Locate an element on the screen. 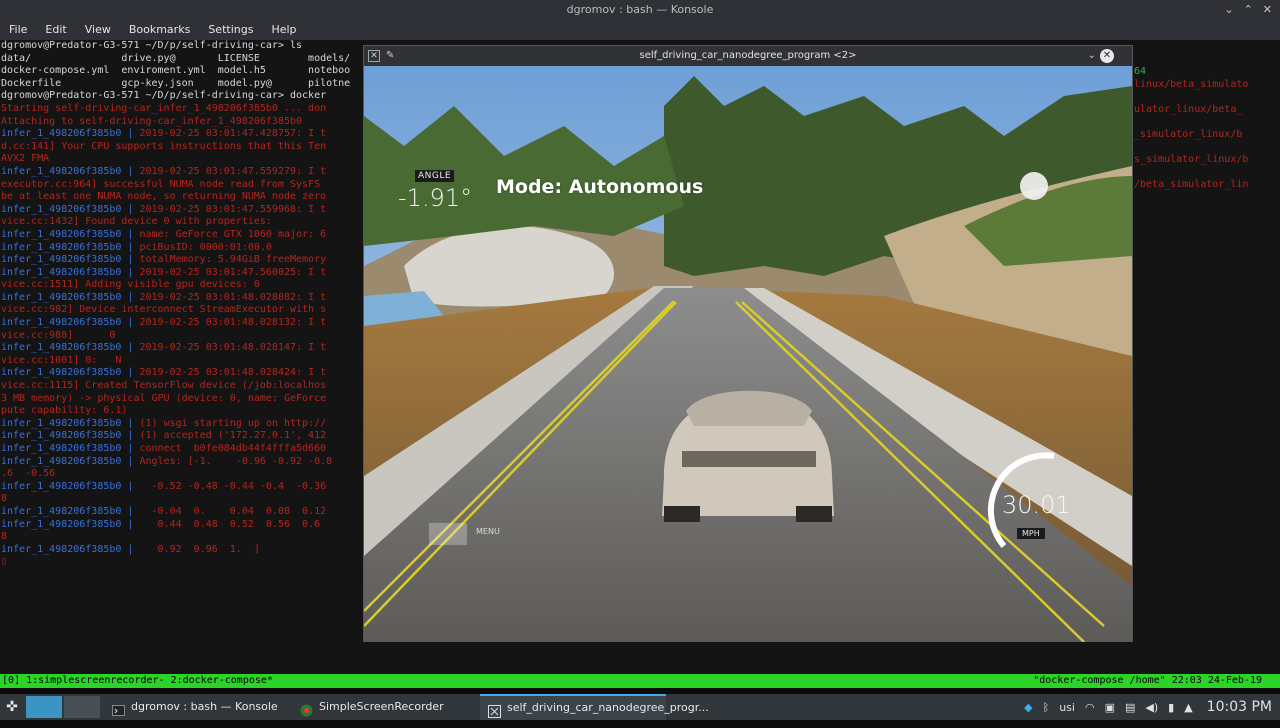 This screenshot has width=1280, height=728. log-message: connect b0fe084db44f4fffa5d660 is located at coordinates (230, 448).